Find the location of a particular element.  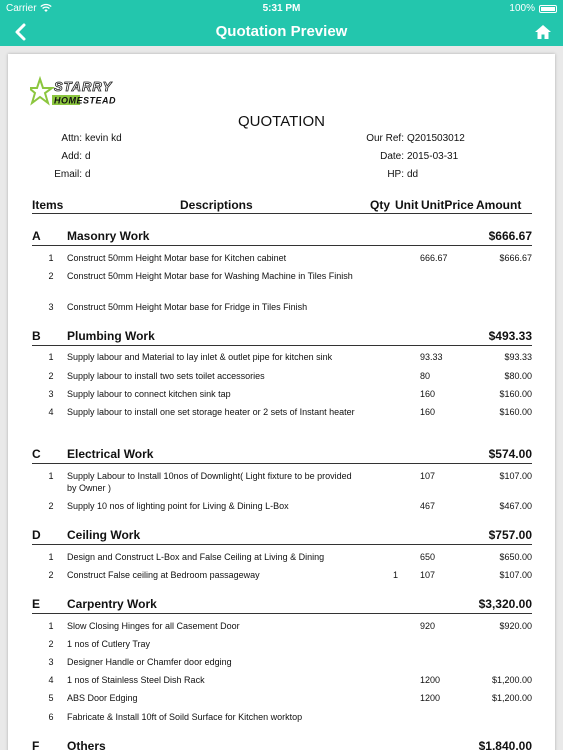

battery-icon is located at coordinates (548, 9).